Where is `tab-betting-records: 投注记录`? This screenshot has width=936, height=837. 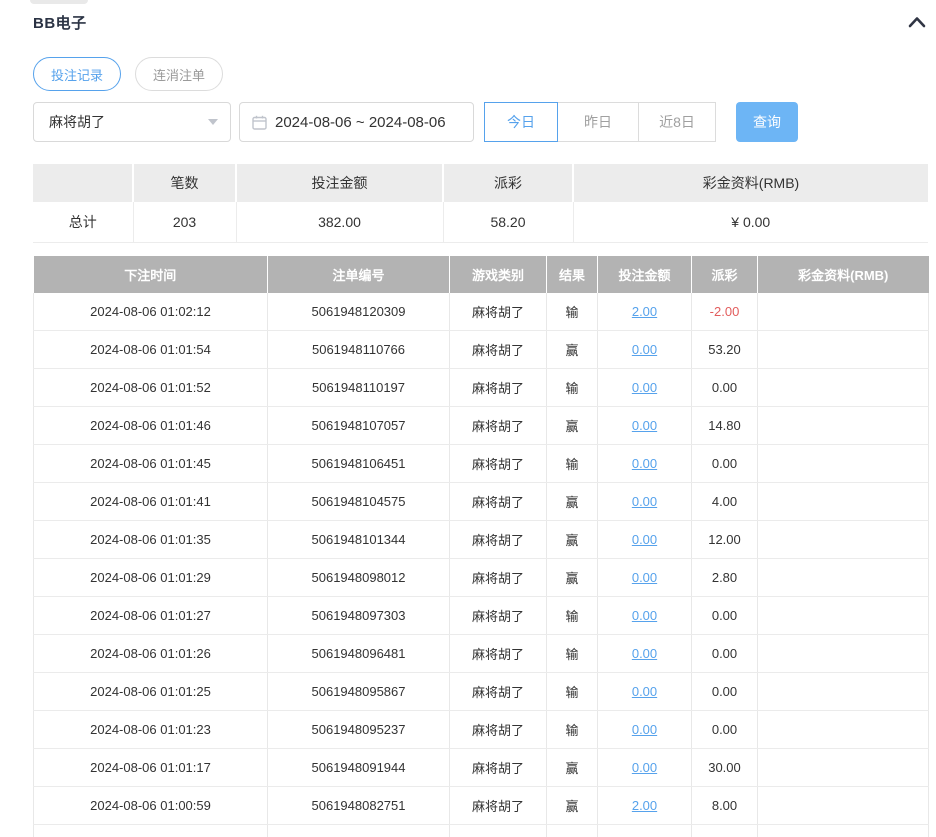 tab-betting-records: 投注记录 is located at coordinates (77, 74).